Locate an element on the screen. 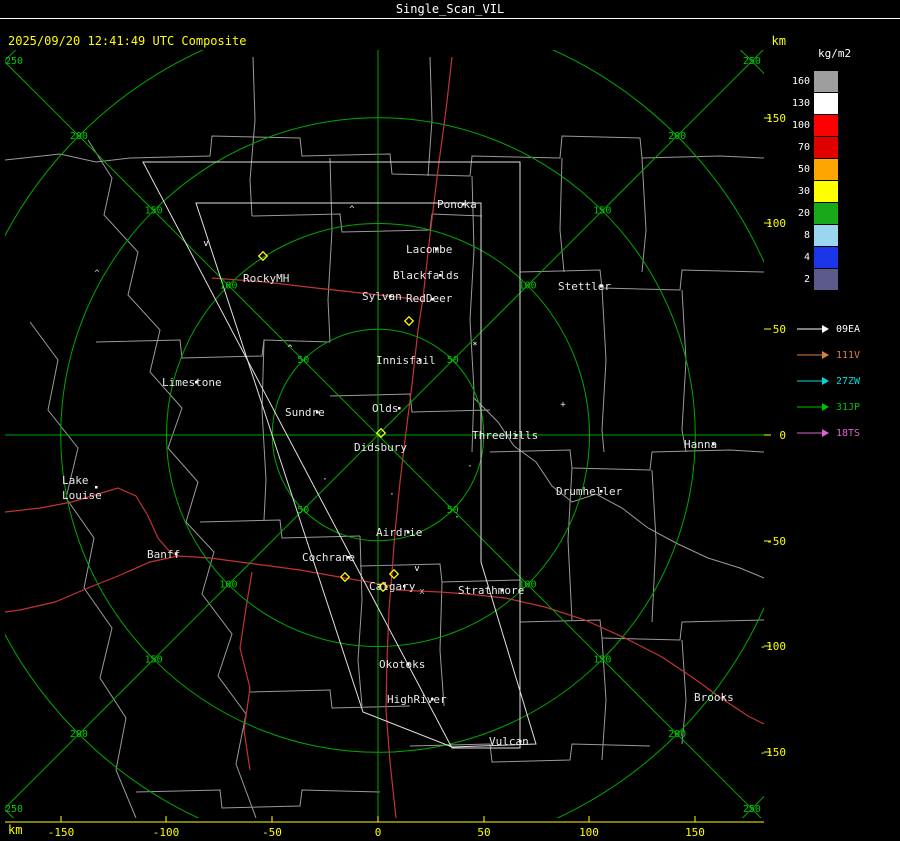  colorbar-value: 30 is located at coordinates (803, 191).